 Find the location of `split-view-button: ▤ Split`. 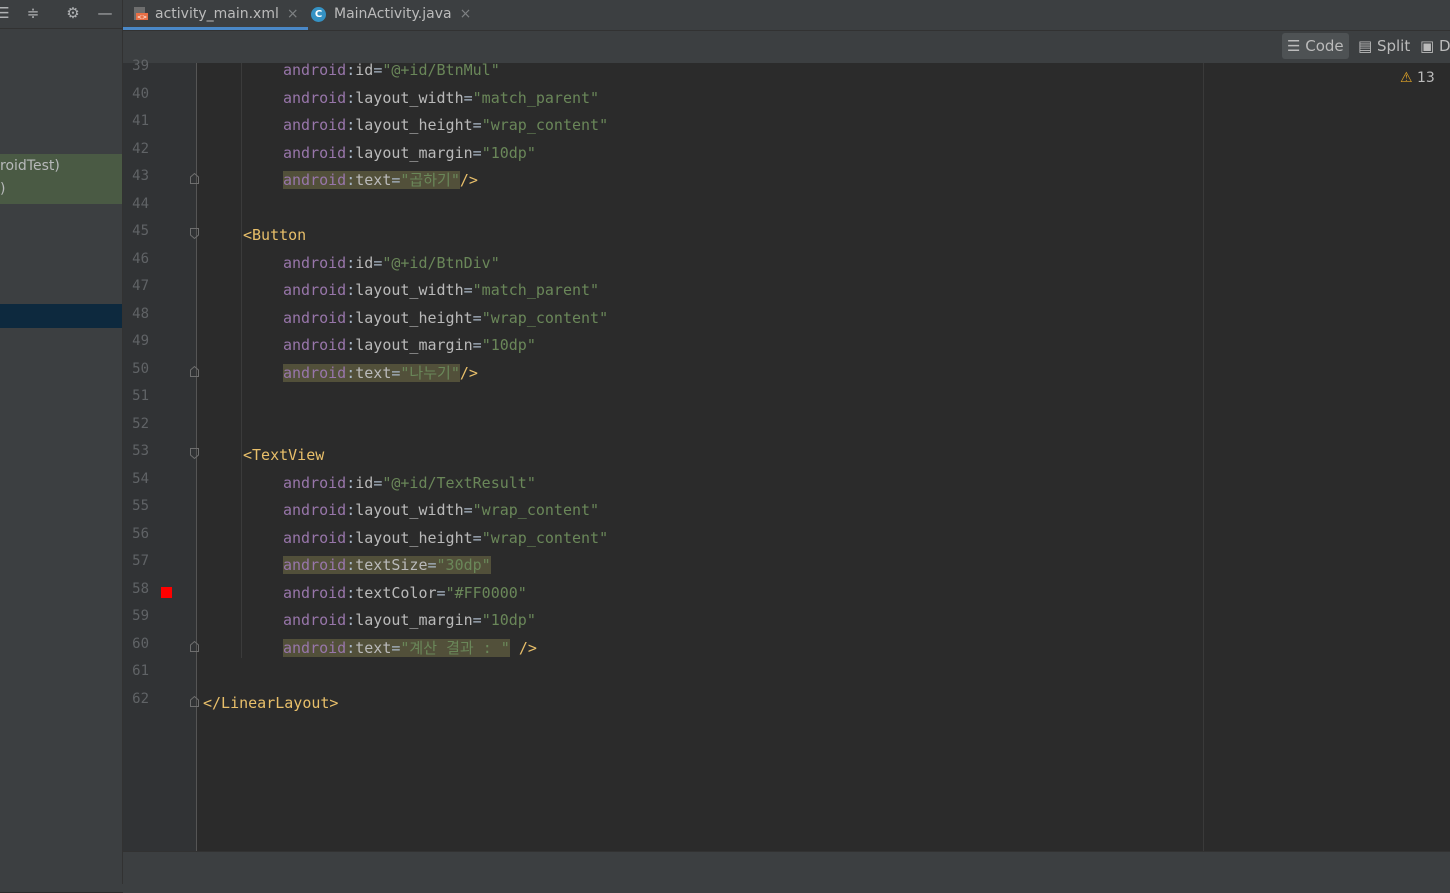

split-view-button: ▤ Split is located at coordinates (1384, 46).